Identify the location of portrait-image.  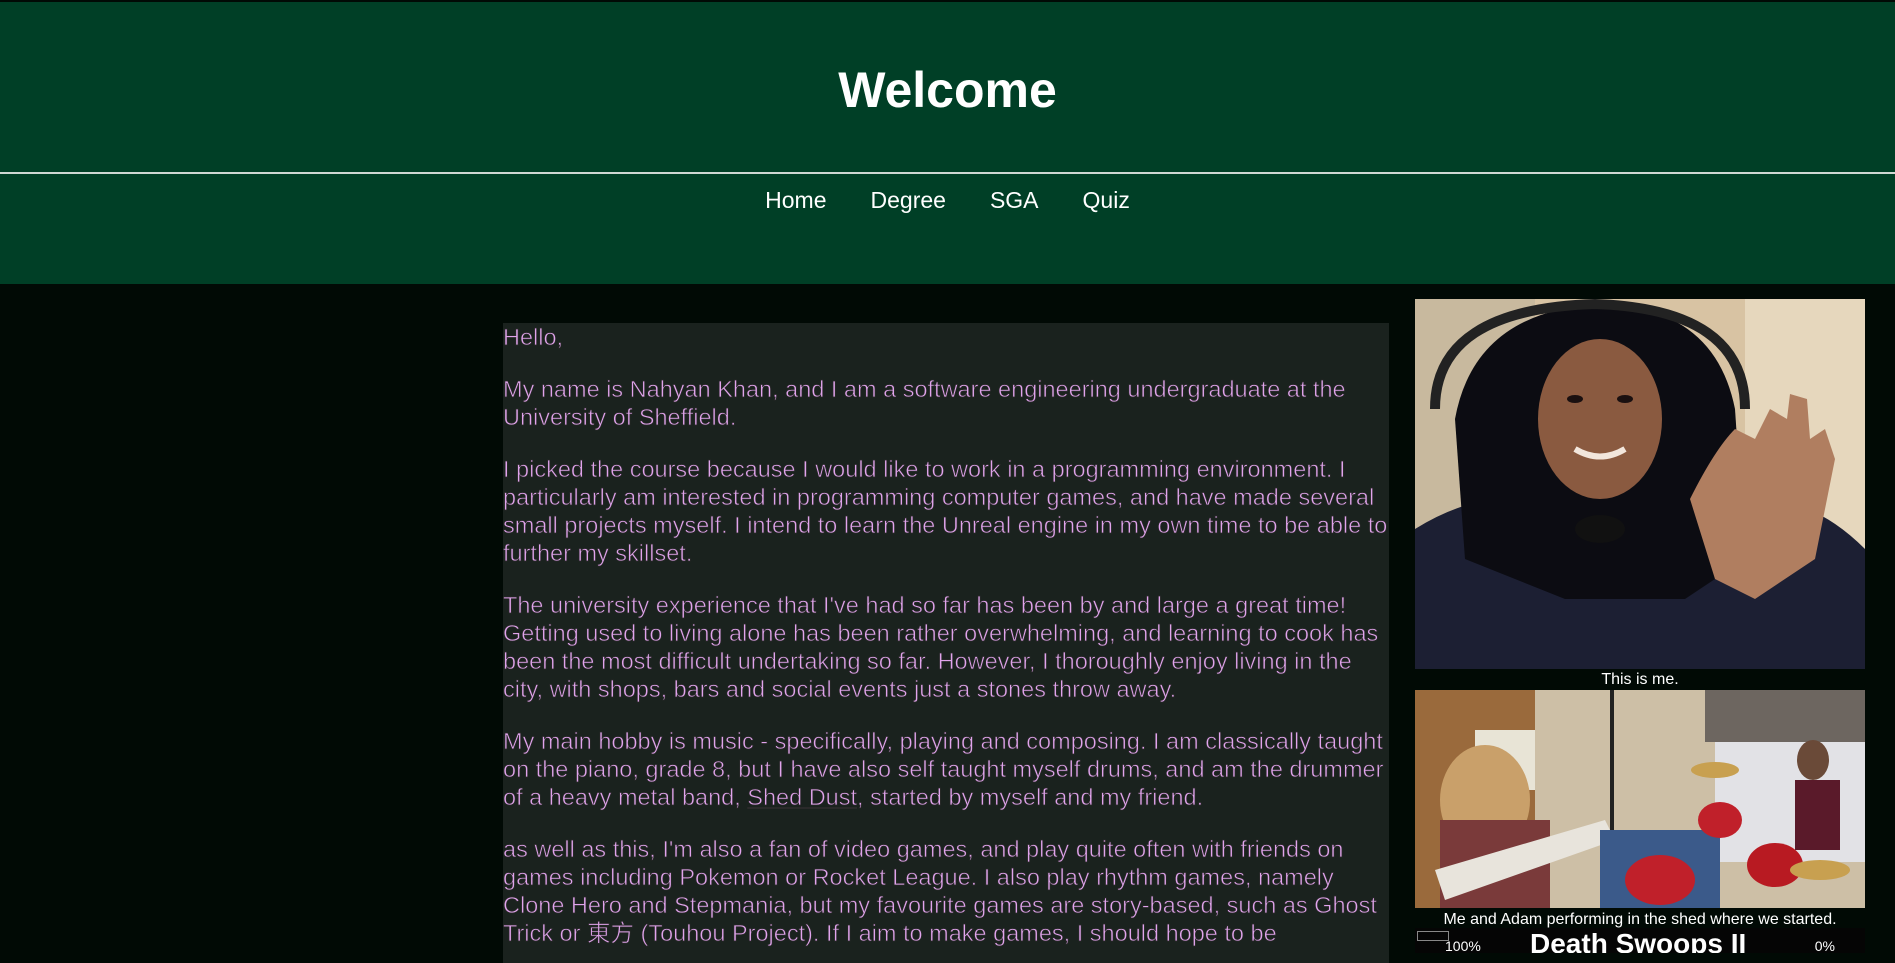
(1640, 484).